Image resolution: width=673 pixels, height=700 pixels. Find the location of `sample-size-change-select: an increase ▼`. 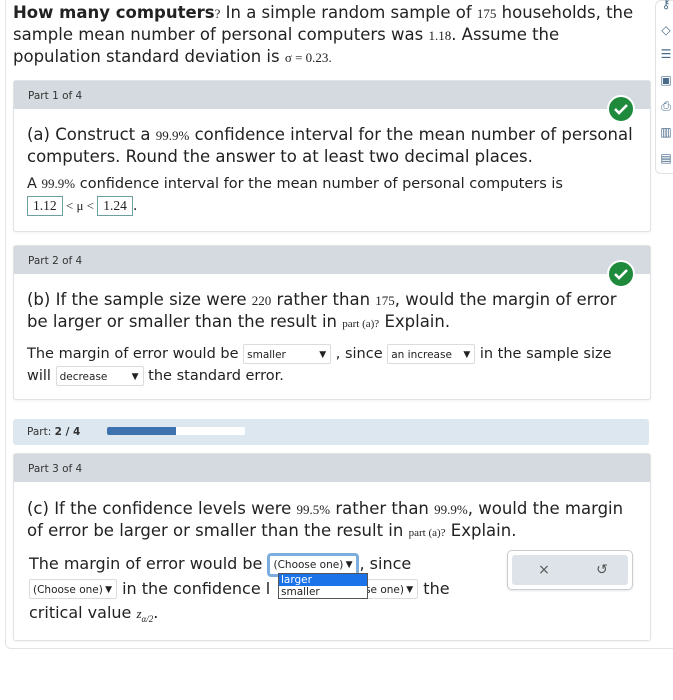

sample-size-change-select: an increase ▼ is located at coordinates (431, 354).